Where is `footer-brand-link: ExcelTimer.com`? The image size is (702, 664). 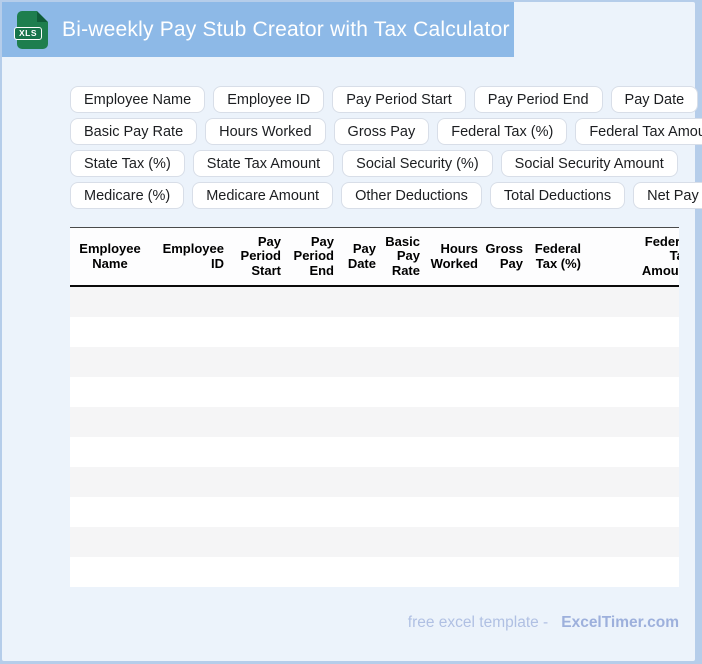 footer-brand-link: ExcelTimer.com is located at coordinates (620, 622).